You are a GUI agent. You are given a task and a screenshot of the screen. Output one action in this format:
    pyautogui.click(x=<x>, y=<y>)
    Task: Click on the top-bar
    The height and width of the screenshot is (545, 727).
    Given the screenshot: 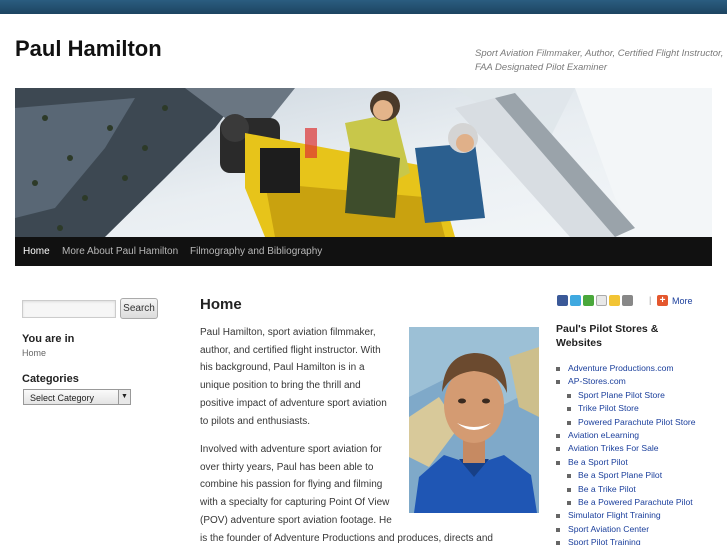 What is the action you would take?
    pyautogui.click(x=363, y=7)
    